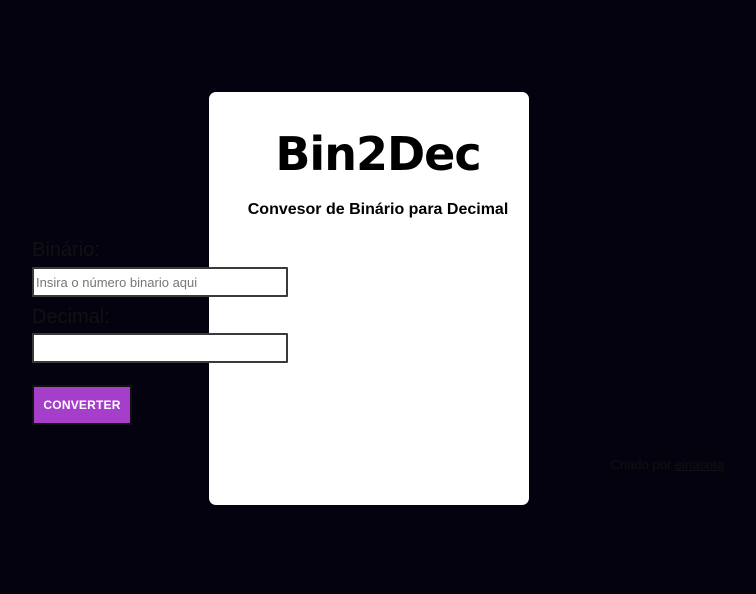 The height and width of the screenshot is (594, 756). I want to click on footer-credit: Criado por einasota, so click(667, 465).